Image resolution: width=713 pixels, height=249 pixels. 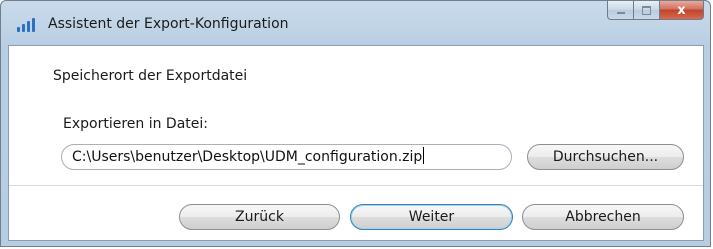 What do you see at coordinates (259, 217) in the screenshot?
I see `back-button: Zurück` at bounding box center [259, 217].